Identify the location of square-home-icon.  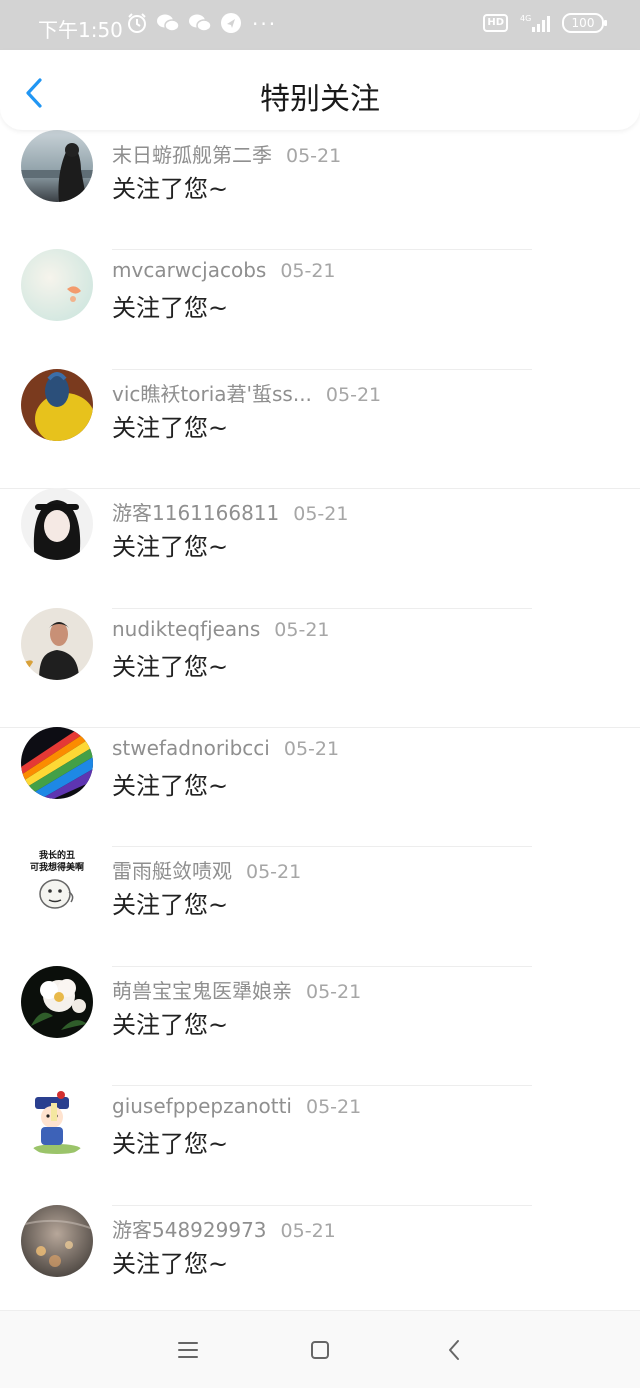
(320, 1350).